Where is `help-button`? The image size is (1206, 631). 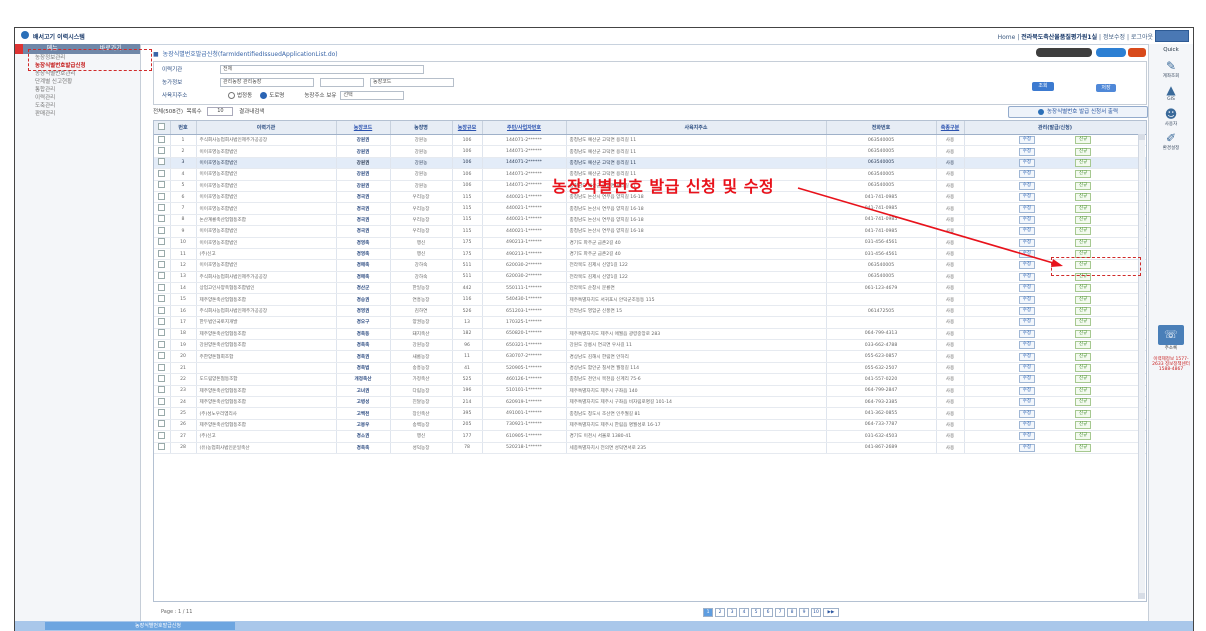 help-button is located at coordinates (1111, 52).